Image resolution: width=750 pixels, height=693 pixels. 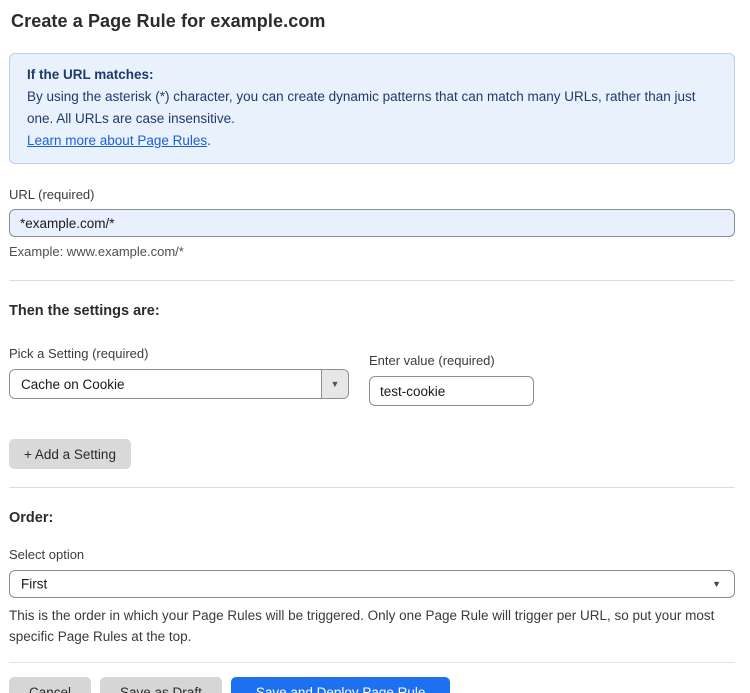 What do you see at coordinates (372, 141) in the screenshot?
I see `info-box-link-line: Learn more about Page Rules.` at bounding box center [372, 141].